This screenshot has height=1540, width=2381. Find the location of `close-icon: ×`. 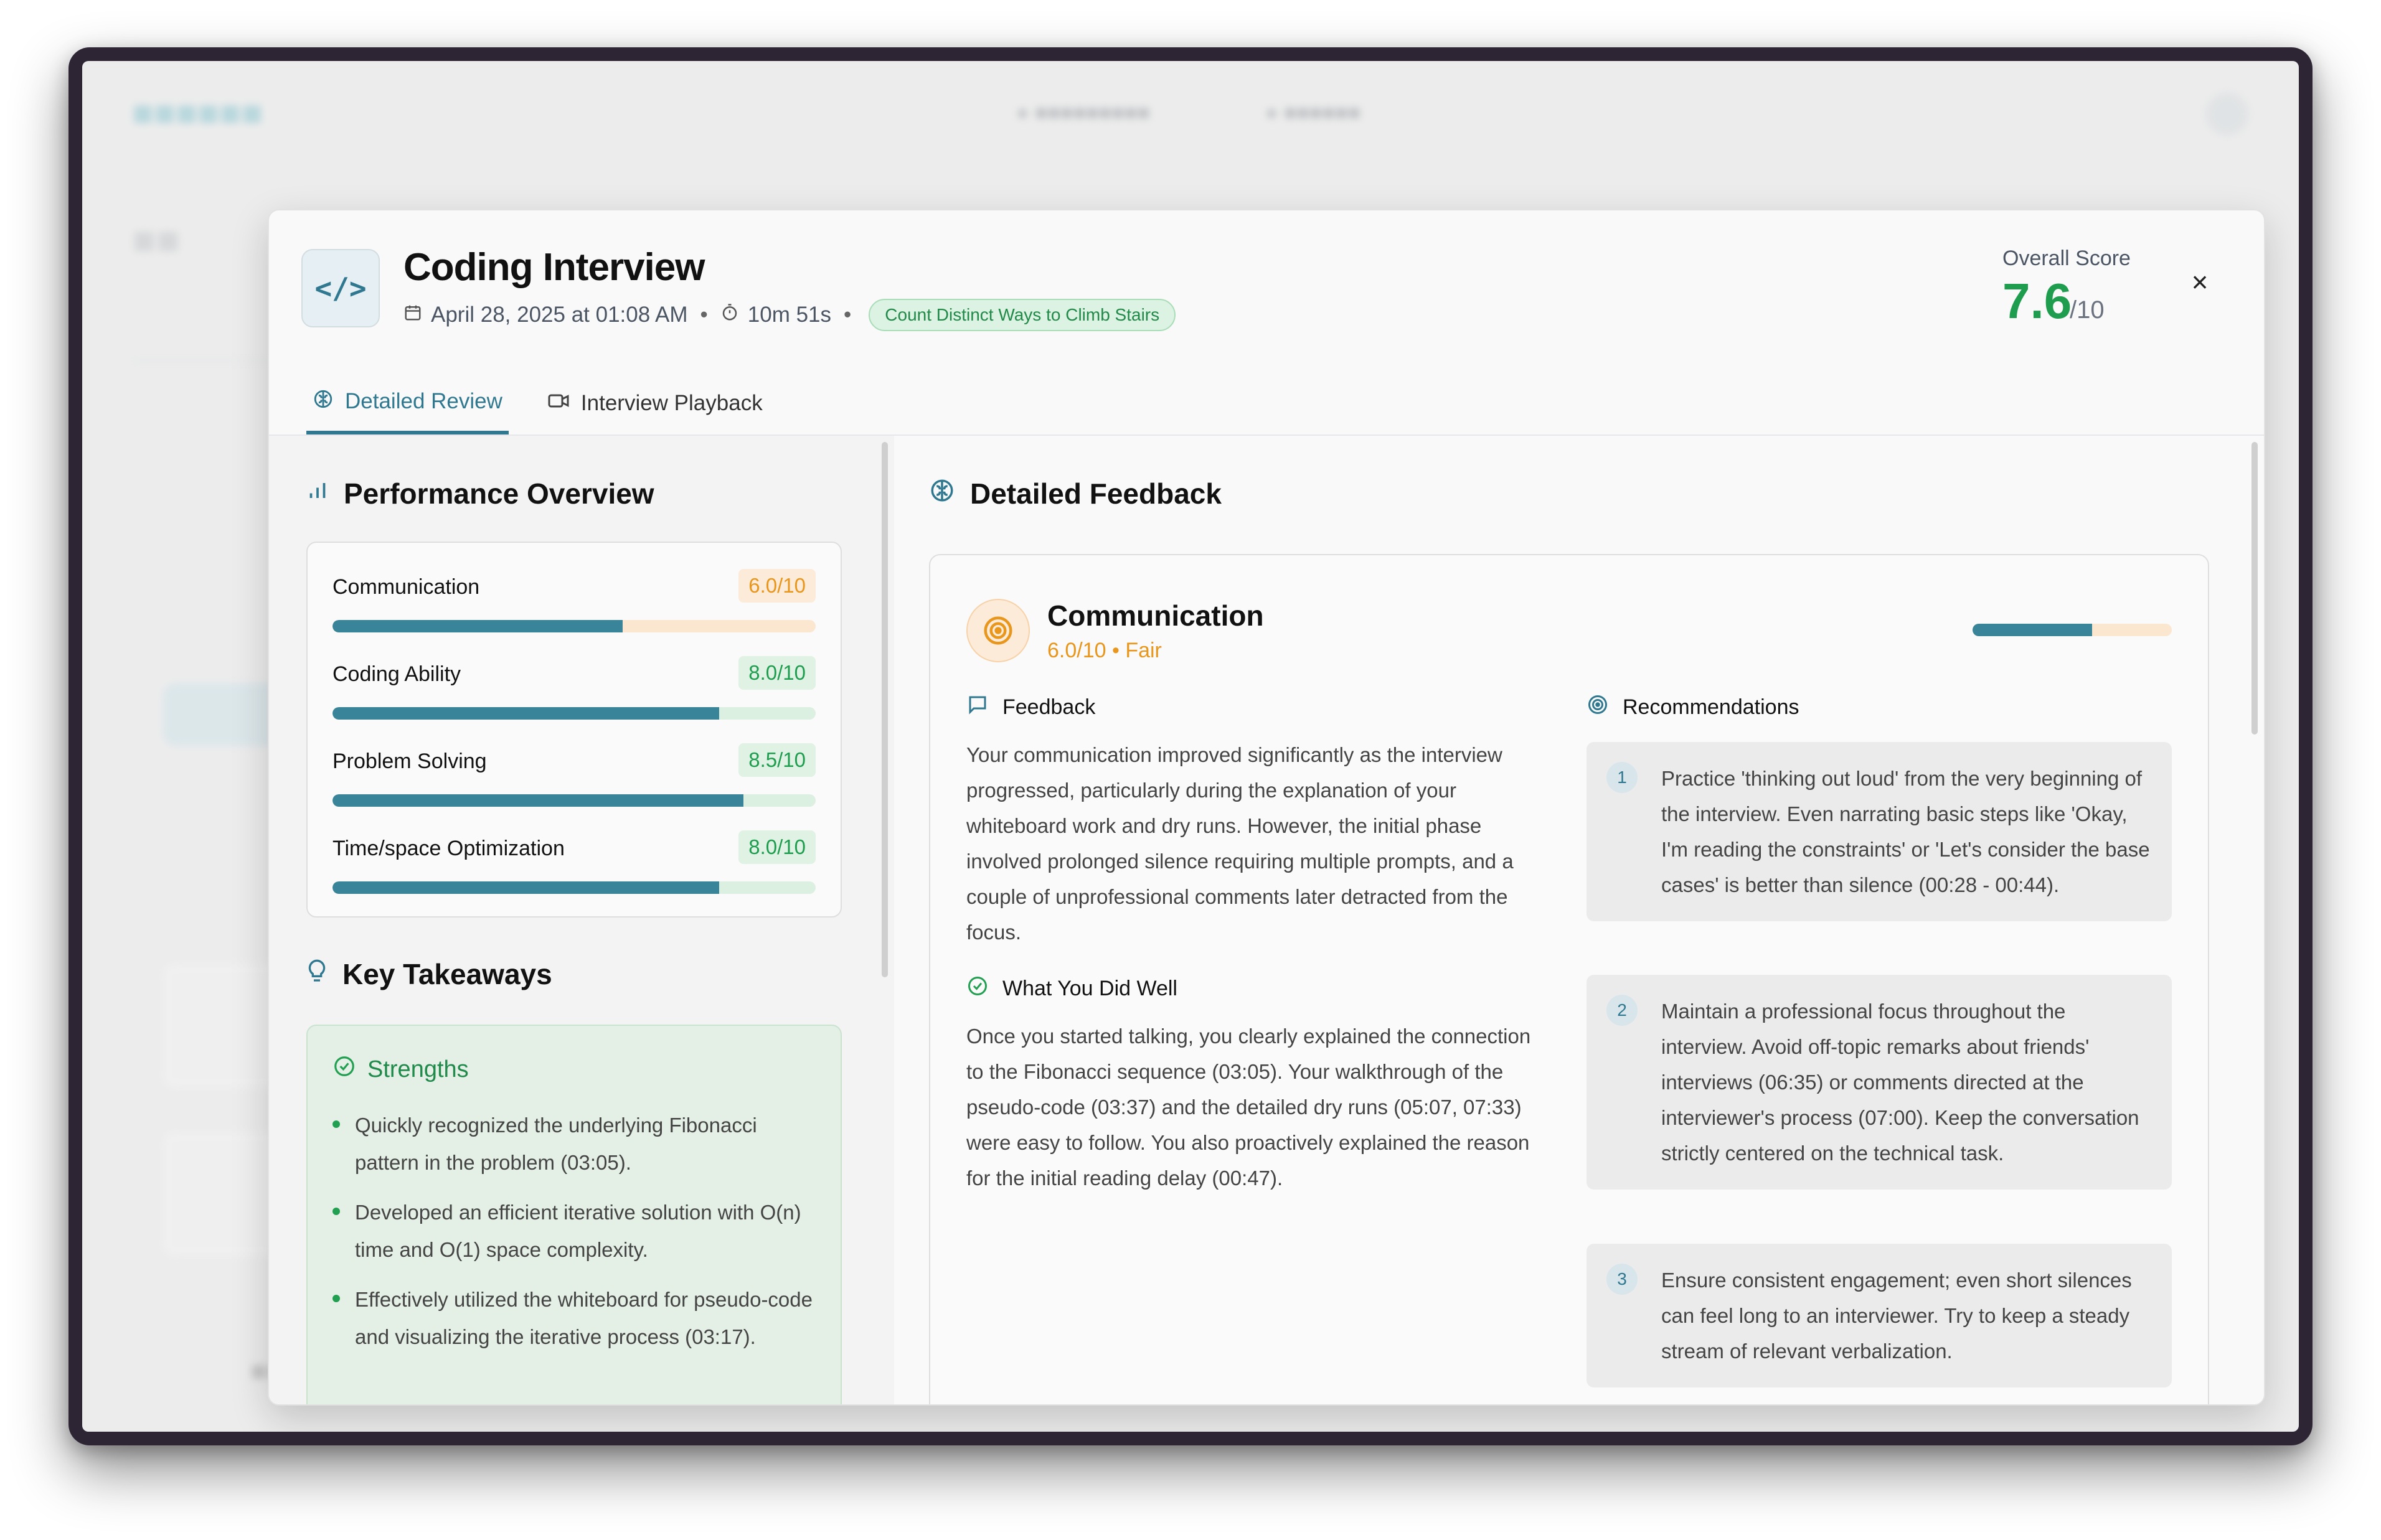

close-icon: × is located at coordinates (2199, 282).